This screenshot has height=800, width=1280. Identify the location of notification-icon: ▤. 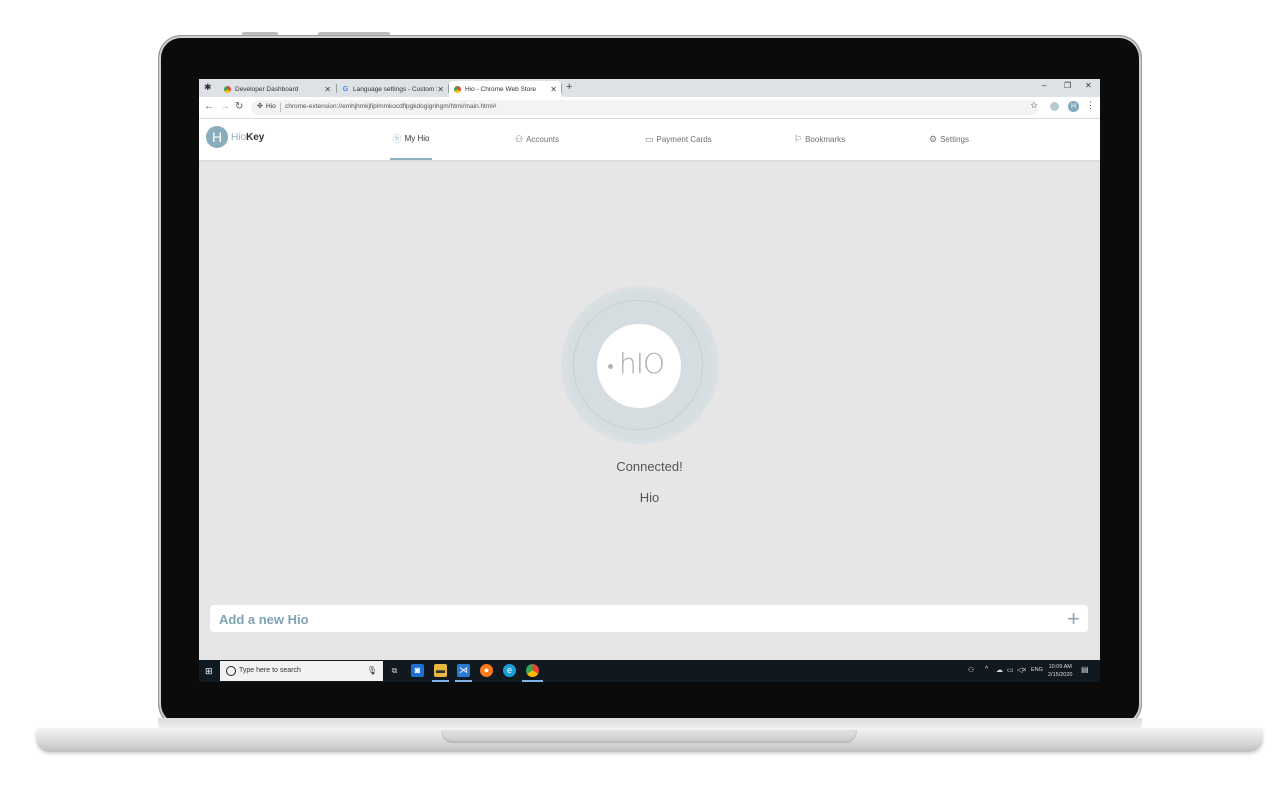
(1086, 670).